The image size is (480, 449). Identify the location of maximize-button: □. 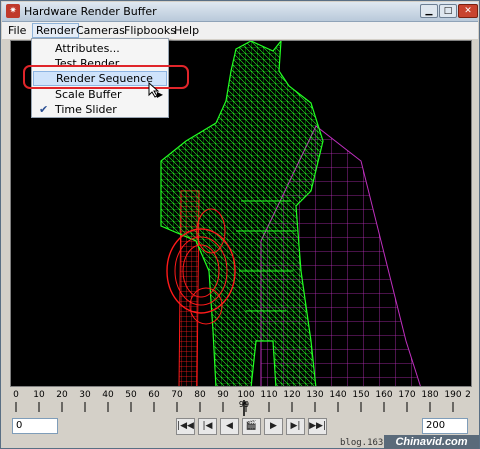
(448, 11).